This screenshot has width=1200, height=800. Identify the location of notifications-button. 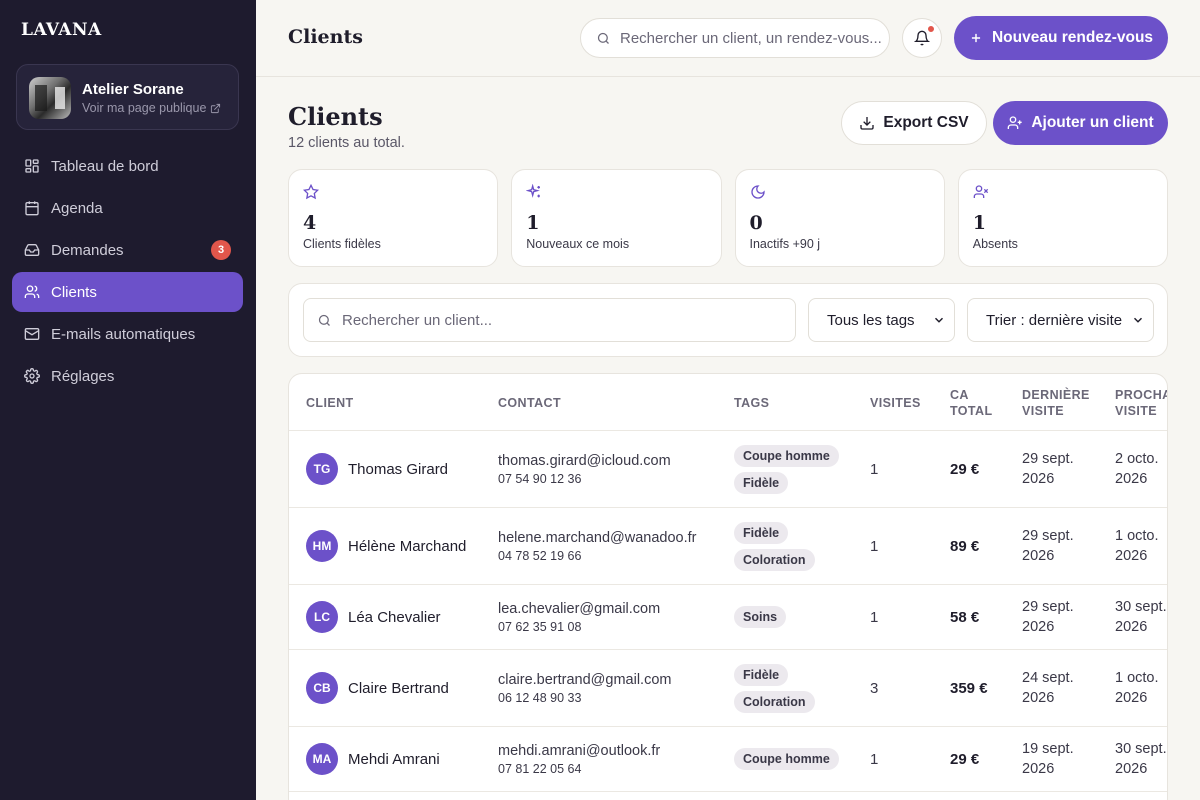
(922, 38).